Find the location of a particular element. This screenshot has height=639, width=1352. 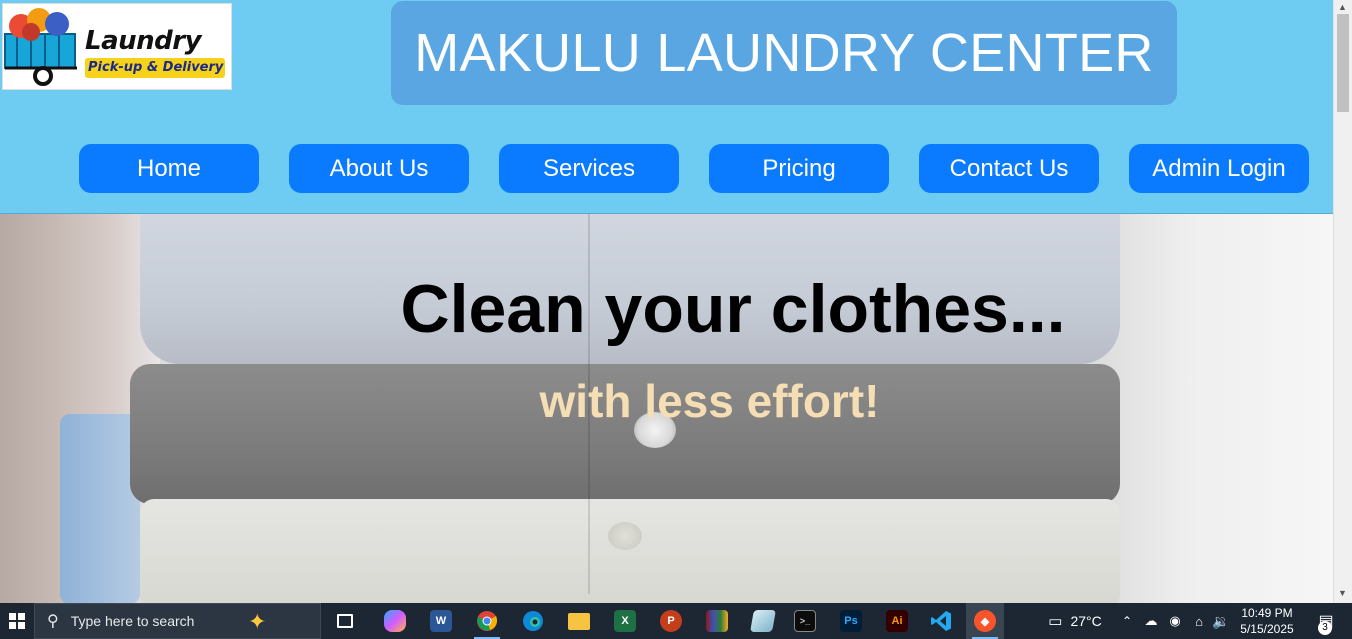

nav-services-button: Services is located at coordinates (589, 168).